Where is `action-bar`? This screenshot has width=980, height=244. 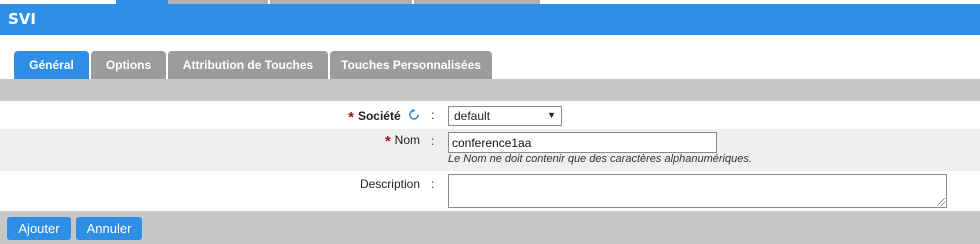 action-bar is located at coordinates (490, 227).